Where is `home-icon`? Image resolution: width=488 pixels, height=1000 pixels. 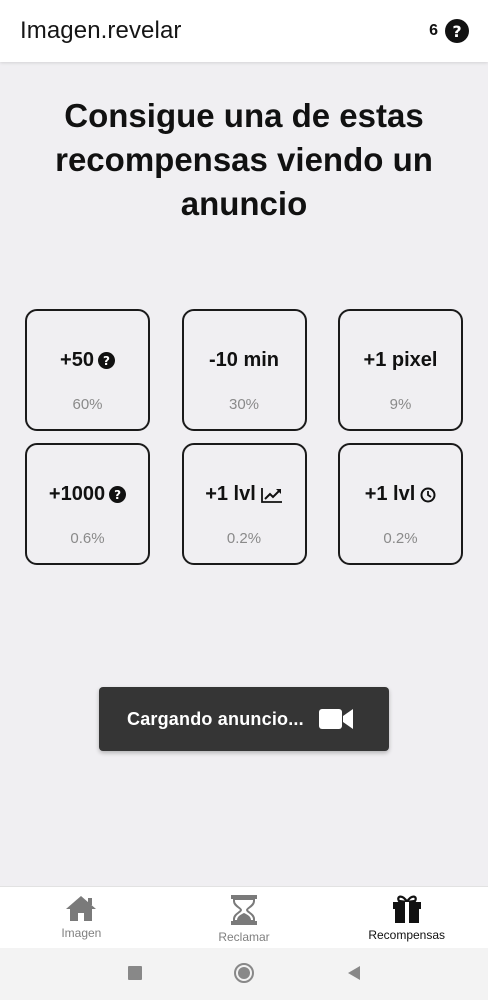 home-icon is located at coordinates (81, 908).